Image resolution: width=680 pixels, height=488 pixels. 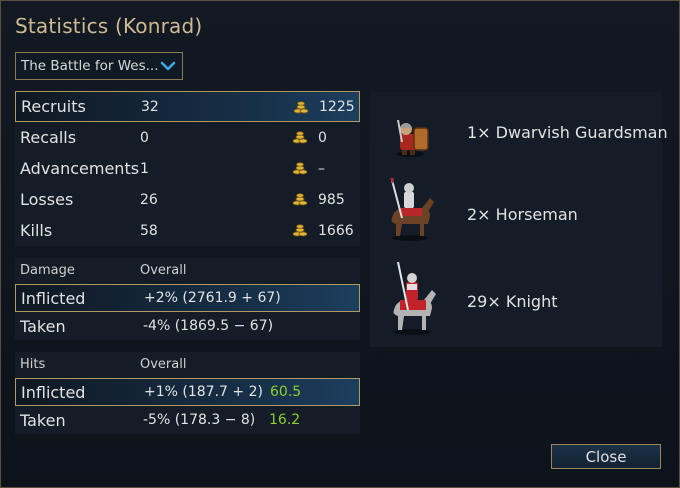 I want to click on row-label: Losses, so click(x=47, y=199).